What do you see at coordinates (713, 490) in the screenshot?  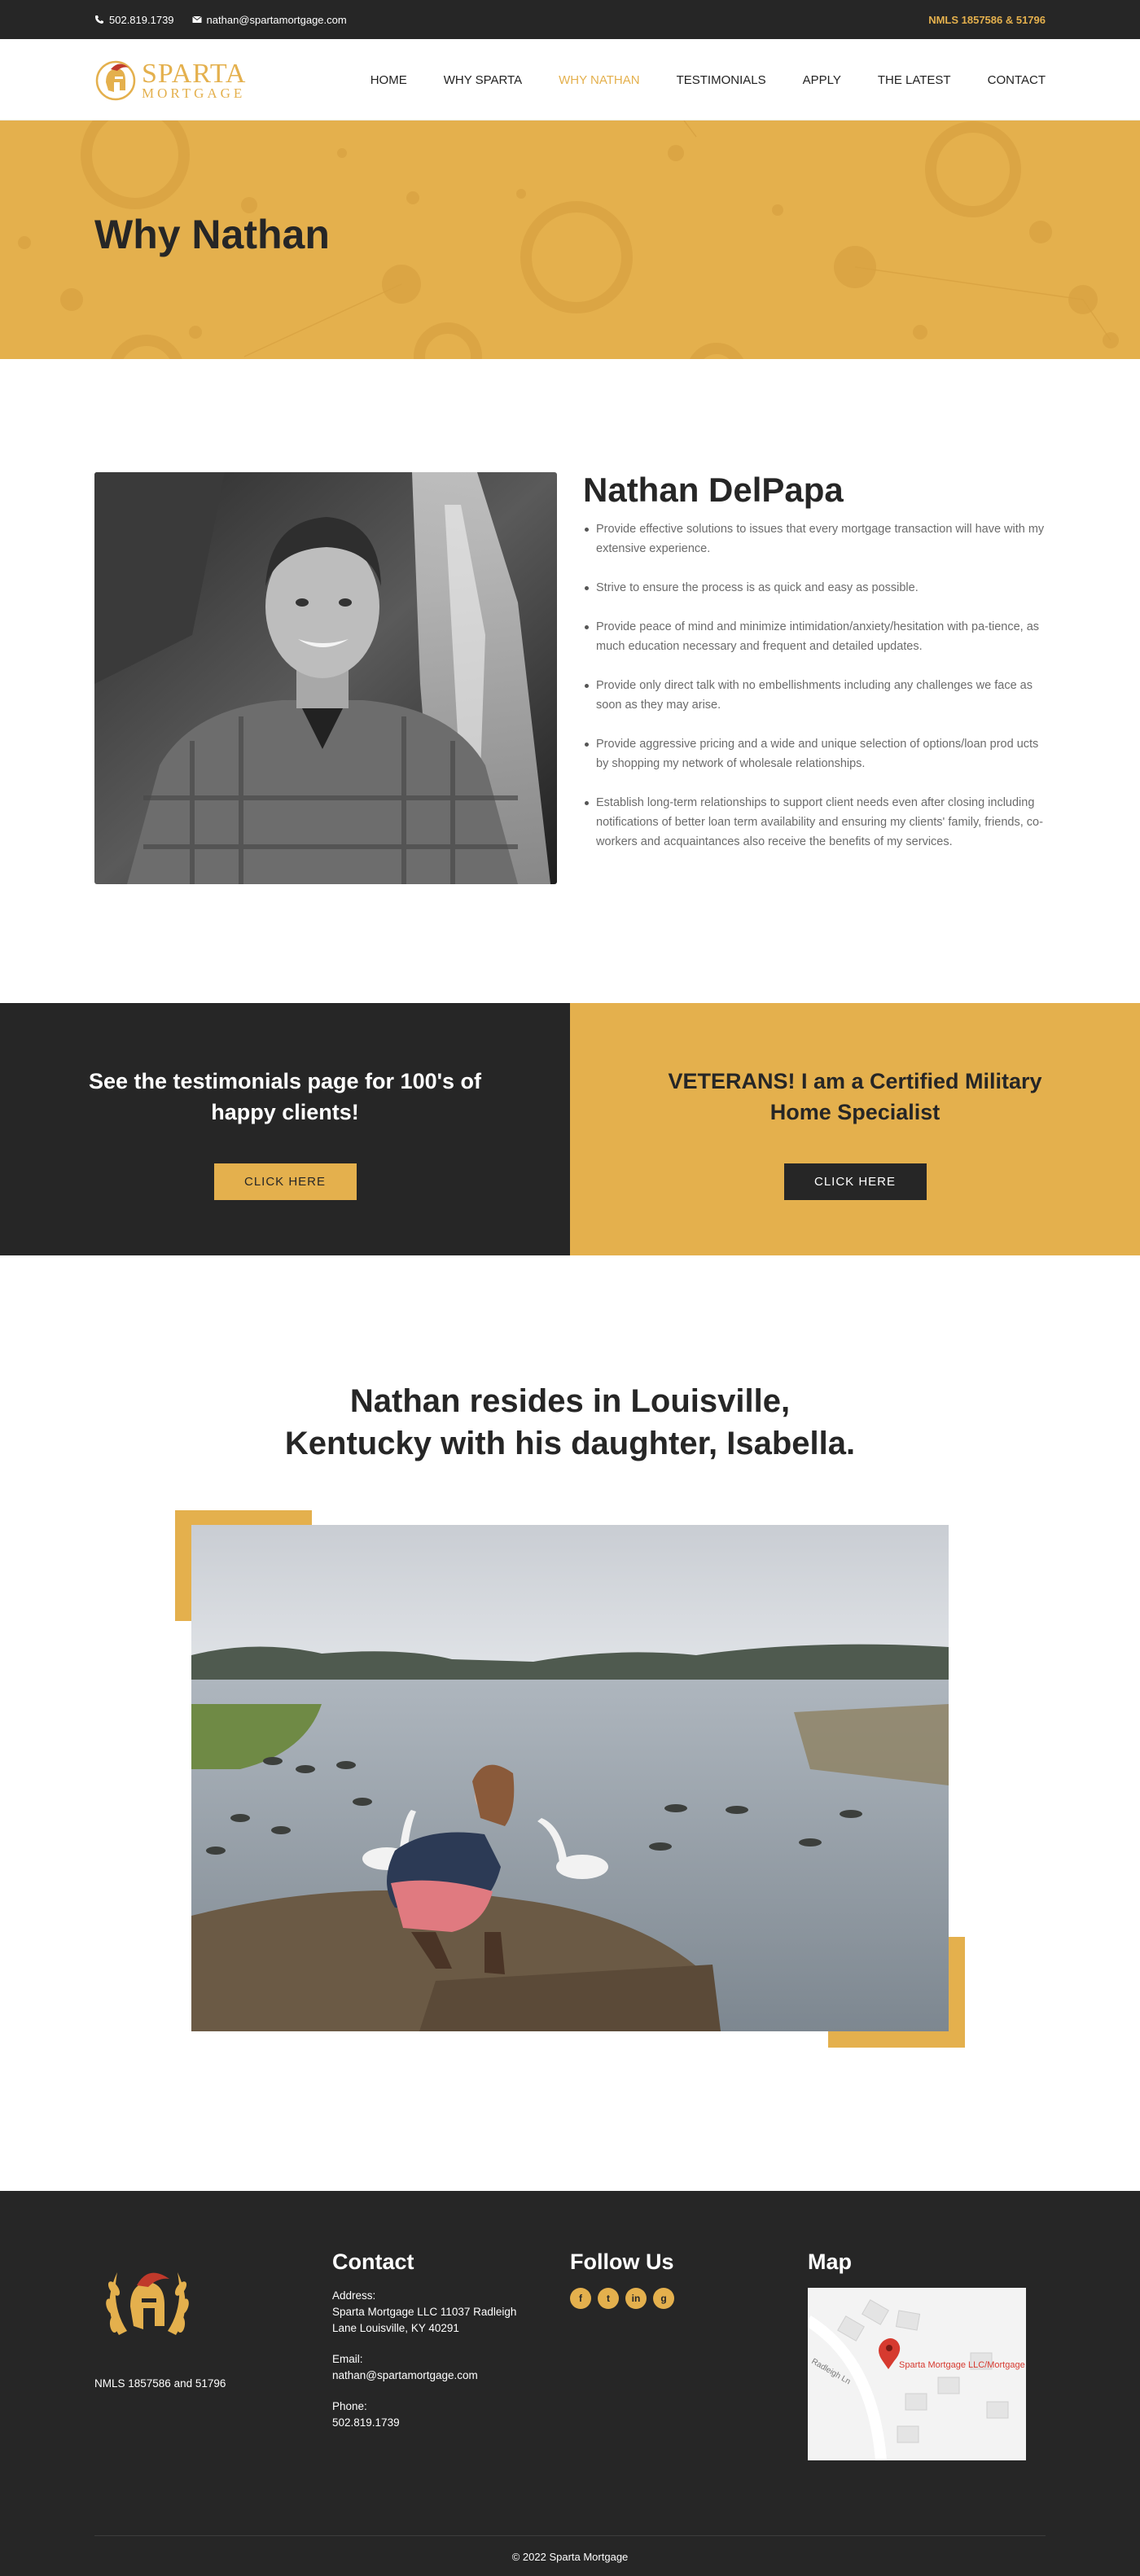 I see `bio-name: Nathan DelPapa` at bounding box center [713, 490].